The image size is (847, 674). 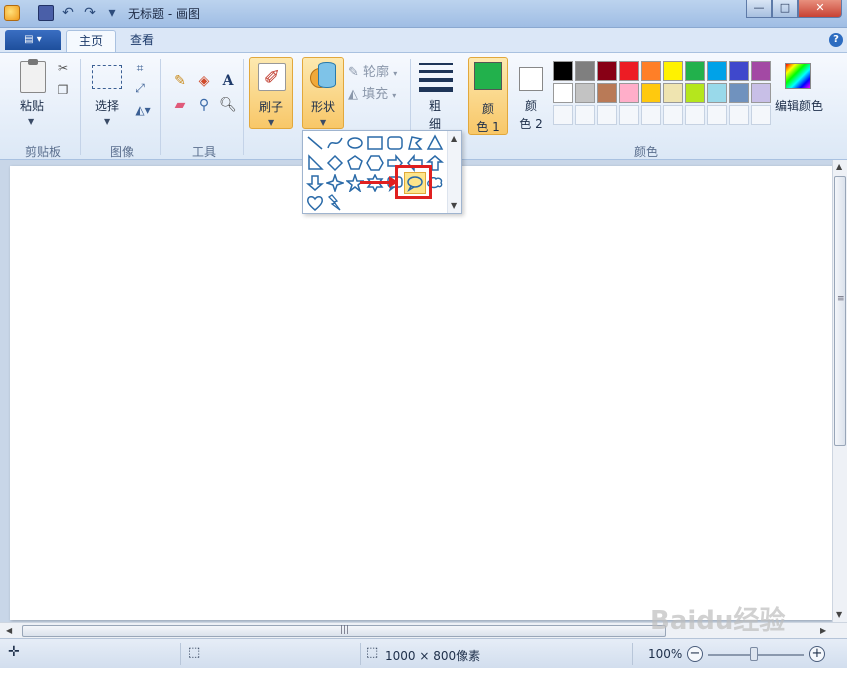 What do you see at coordinates (112, 13) in the screenshot?
I see `customize-chevron-icon: ▾` at bounding box center [112, 13].